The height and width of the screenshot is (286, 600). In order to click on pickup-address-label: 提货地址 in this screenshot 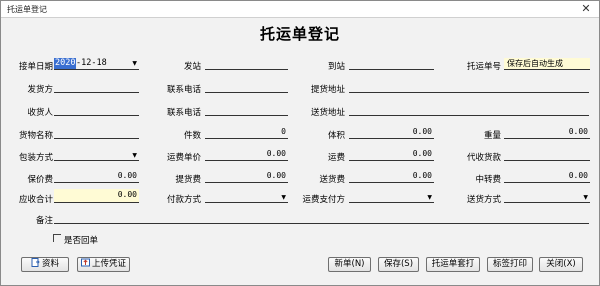, I will do `click(327, 90)`.